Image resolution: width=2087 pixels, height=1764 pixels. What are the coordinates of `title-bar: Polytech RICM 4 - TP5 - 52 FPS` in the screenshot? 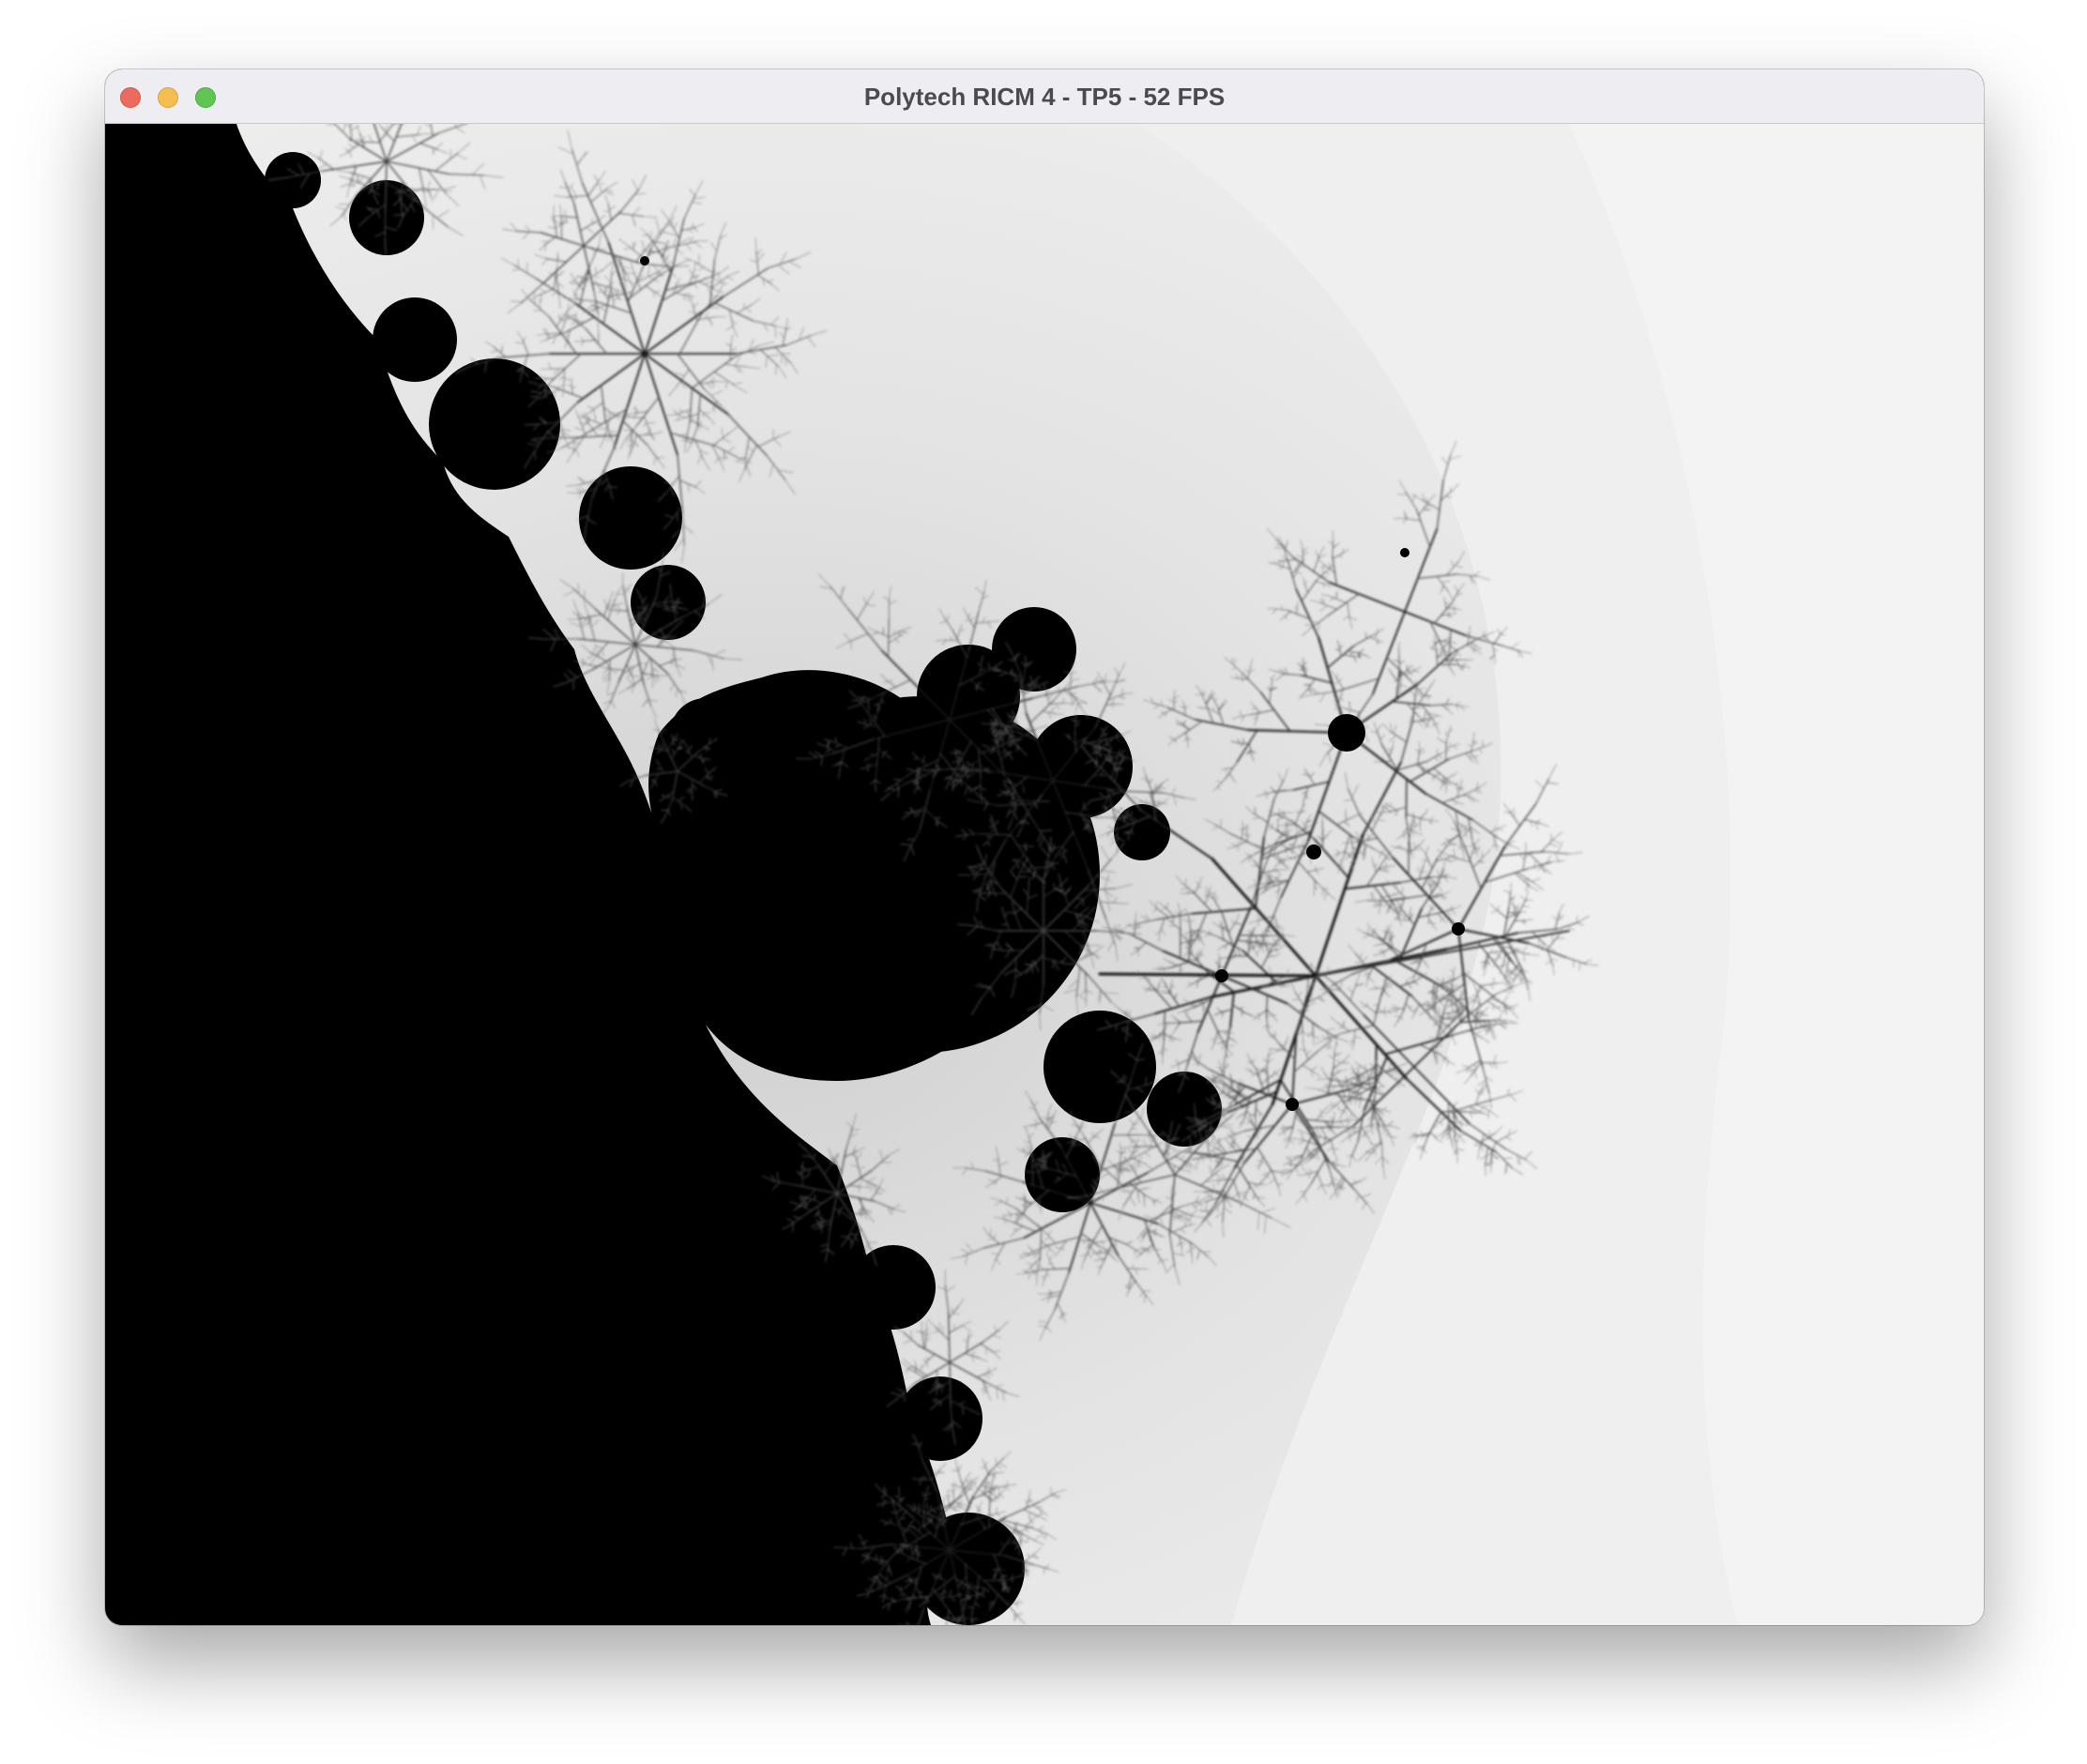 It's located at (1044, 96).